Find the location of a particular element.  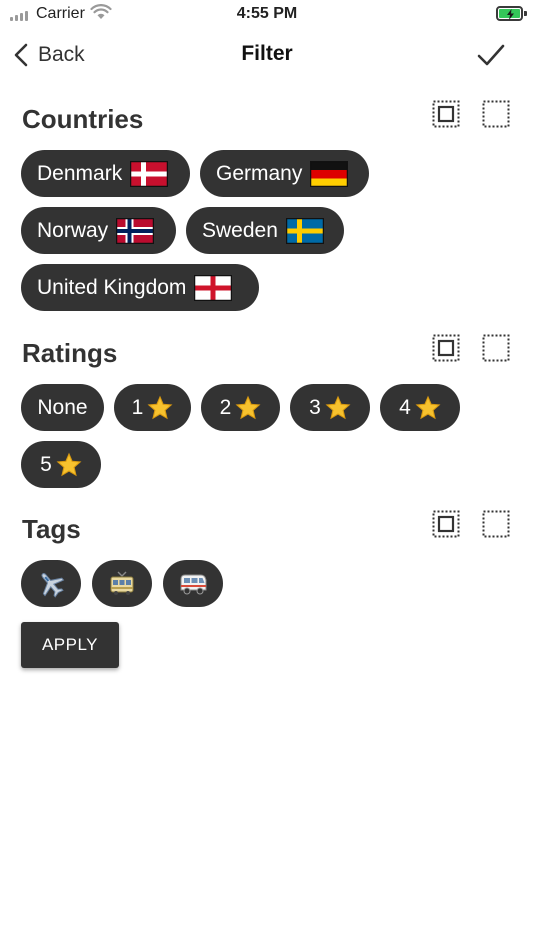

battery-charging-icon is located at coordinates (509, 13).